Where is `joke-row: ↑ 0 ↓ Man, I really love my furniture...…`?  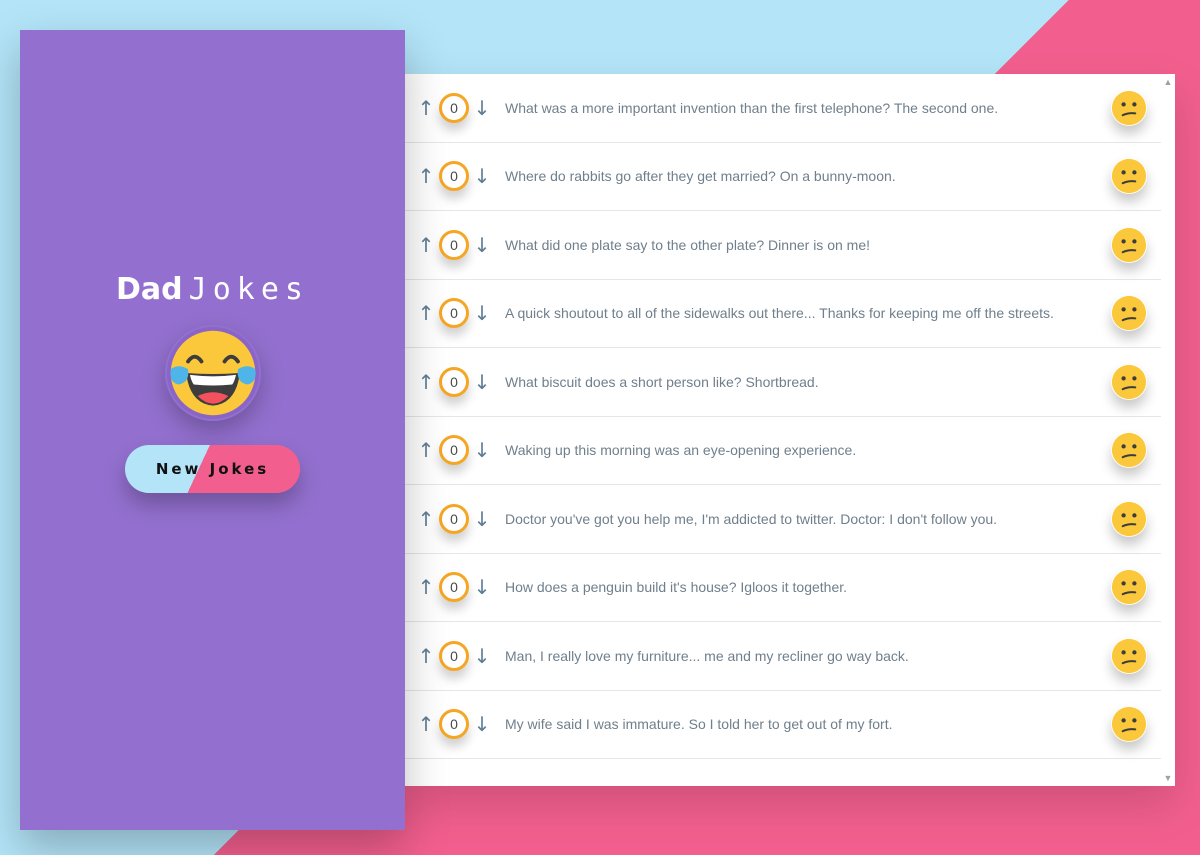 joke-row: ↑ 0 ↓ Man, I really love my furniture...… is located at coordinates (783, 656).